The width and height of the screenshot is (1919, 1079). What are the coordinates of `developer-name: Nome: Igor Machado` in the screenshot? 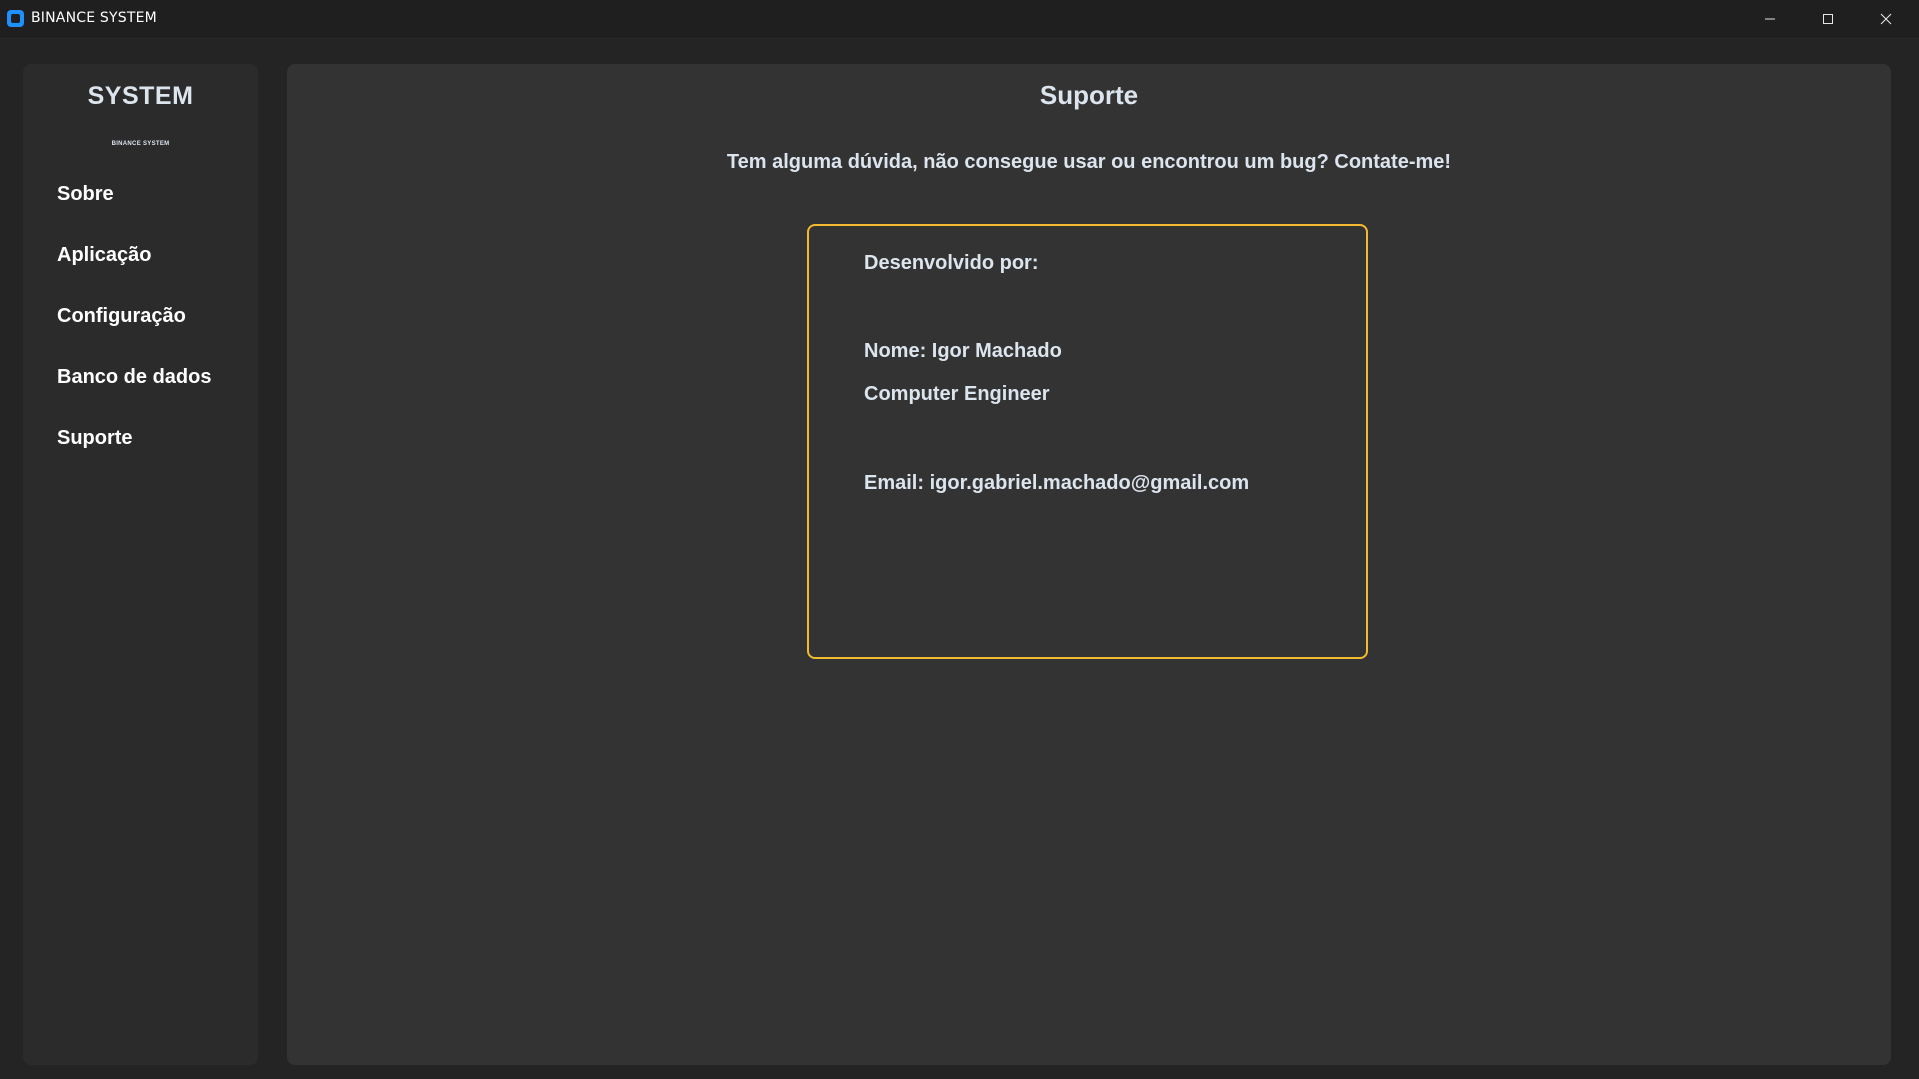 It's located at (963, 351).